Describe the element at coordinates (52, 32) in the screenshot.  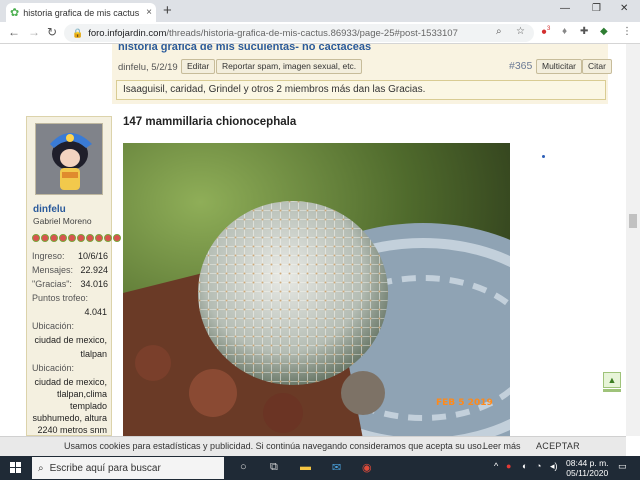
I see `reload-icon: ↻` at that location.